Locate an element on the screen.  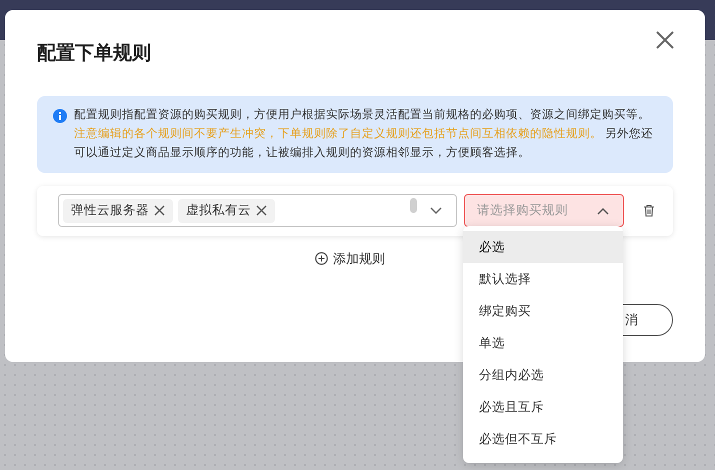
trash-icon is located at coordinates (649, 210).